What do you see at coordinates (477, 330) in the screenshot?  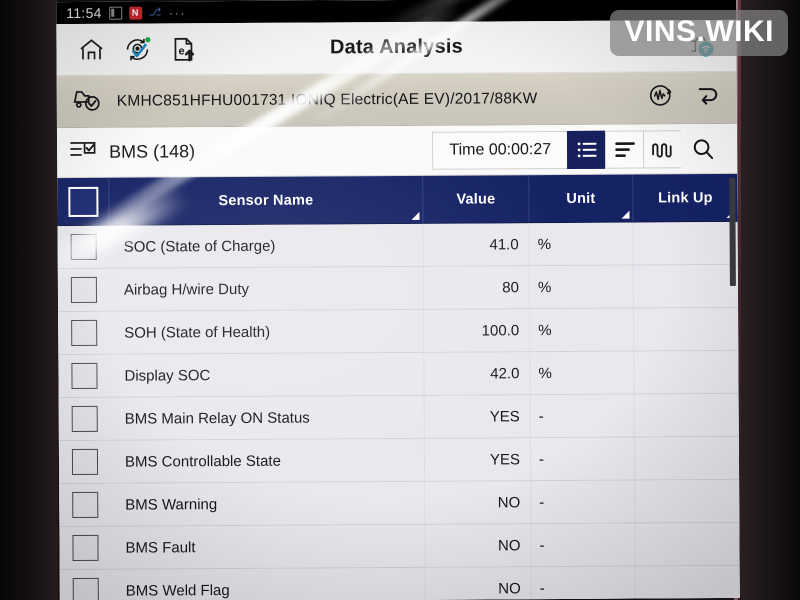 I see `cell-value: 100.0` at bounding box center [477, 330].